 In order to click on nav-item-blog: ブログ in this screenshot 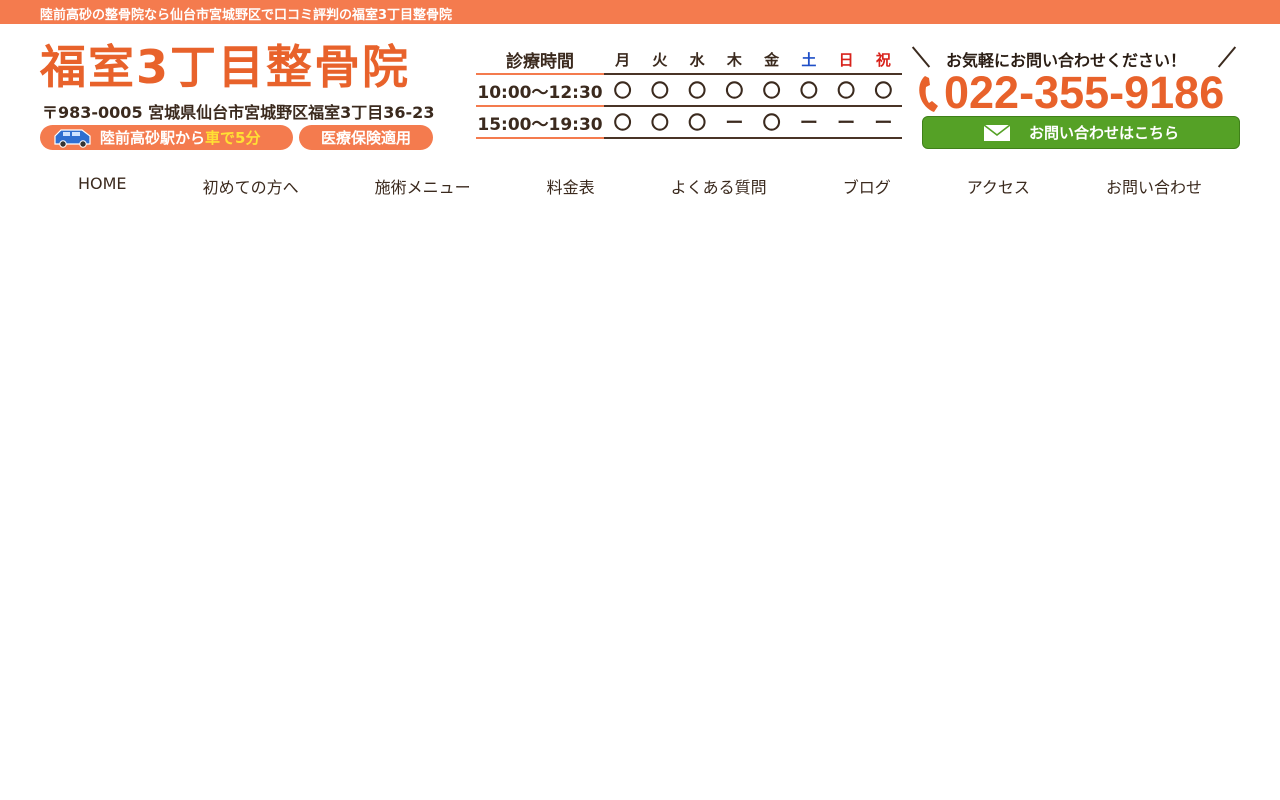, I will do `click(867, 186)`.